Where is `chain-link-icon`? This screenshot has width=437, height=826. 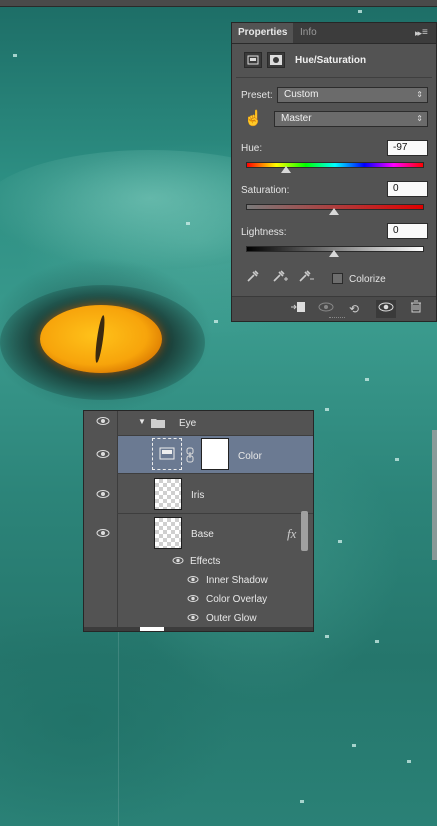 chain-link-icon is located at coordinates (190, 456).